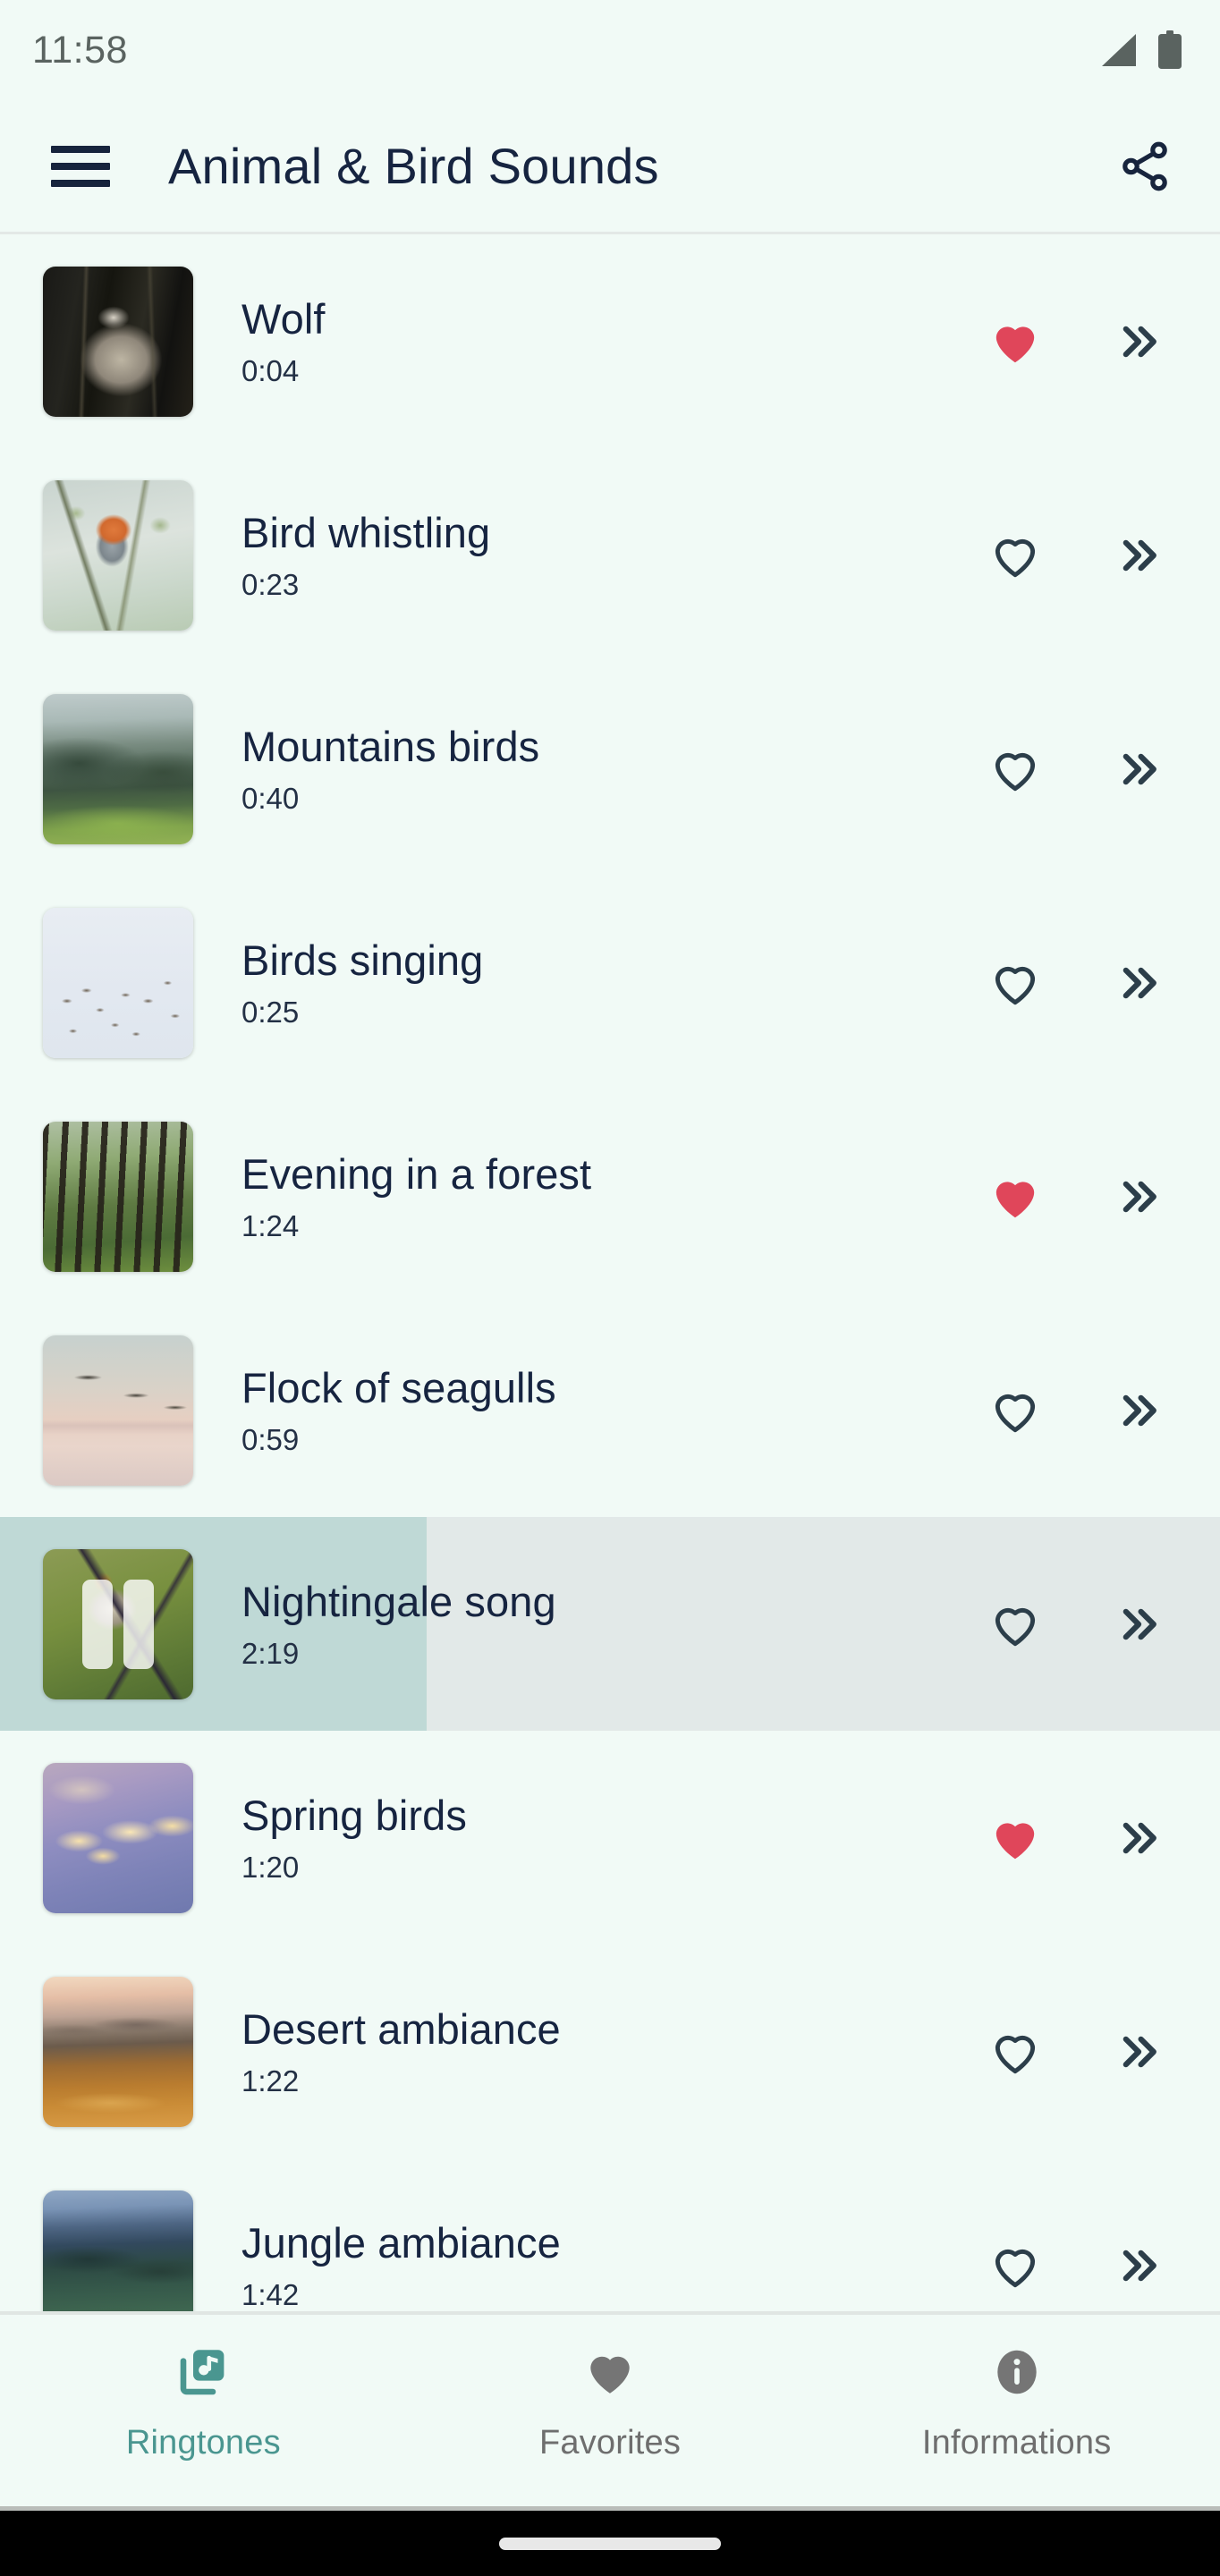  I want to click on sound-duration: 0:40, so click(270, 798).